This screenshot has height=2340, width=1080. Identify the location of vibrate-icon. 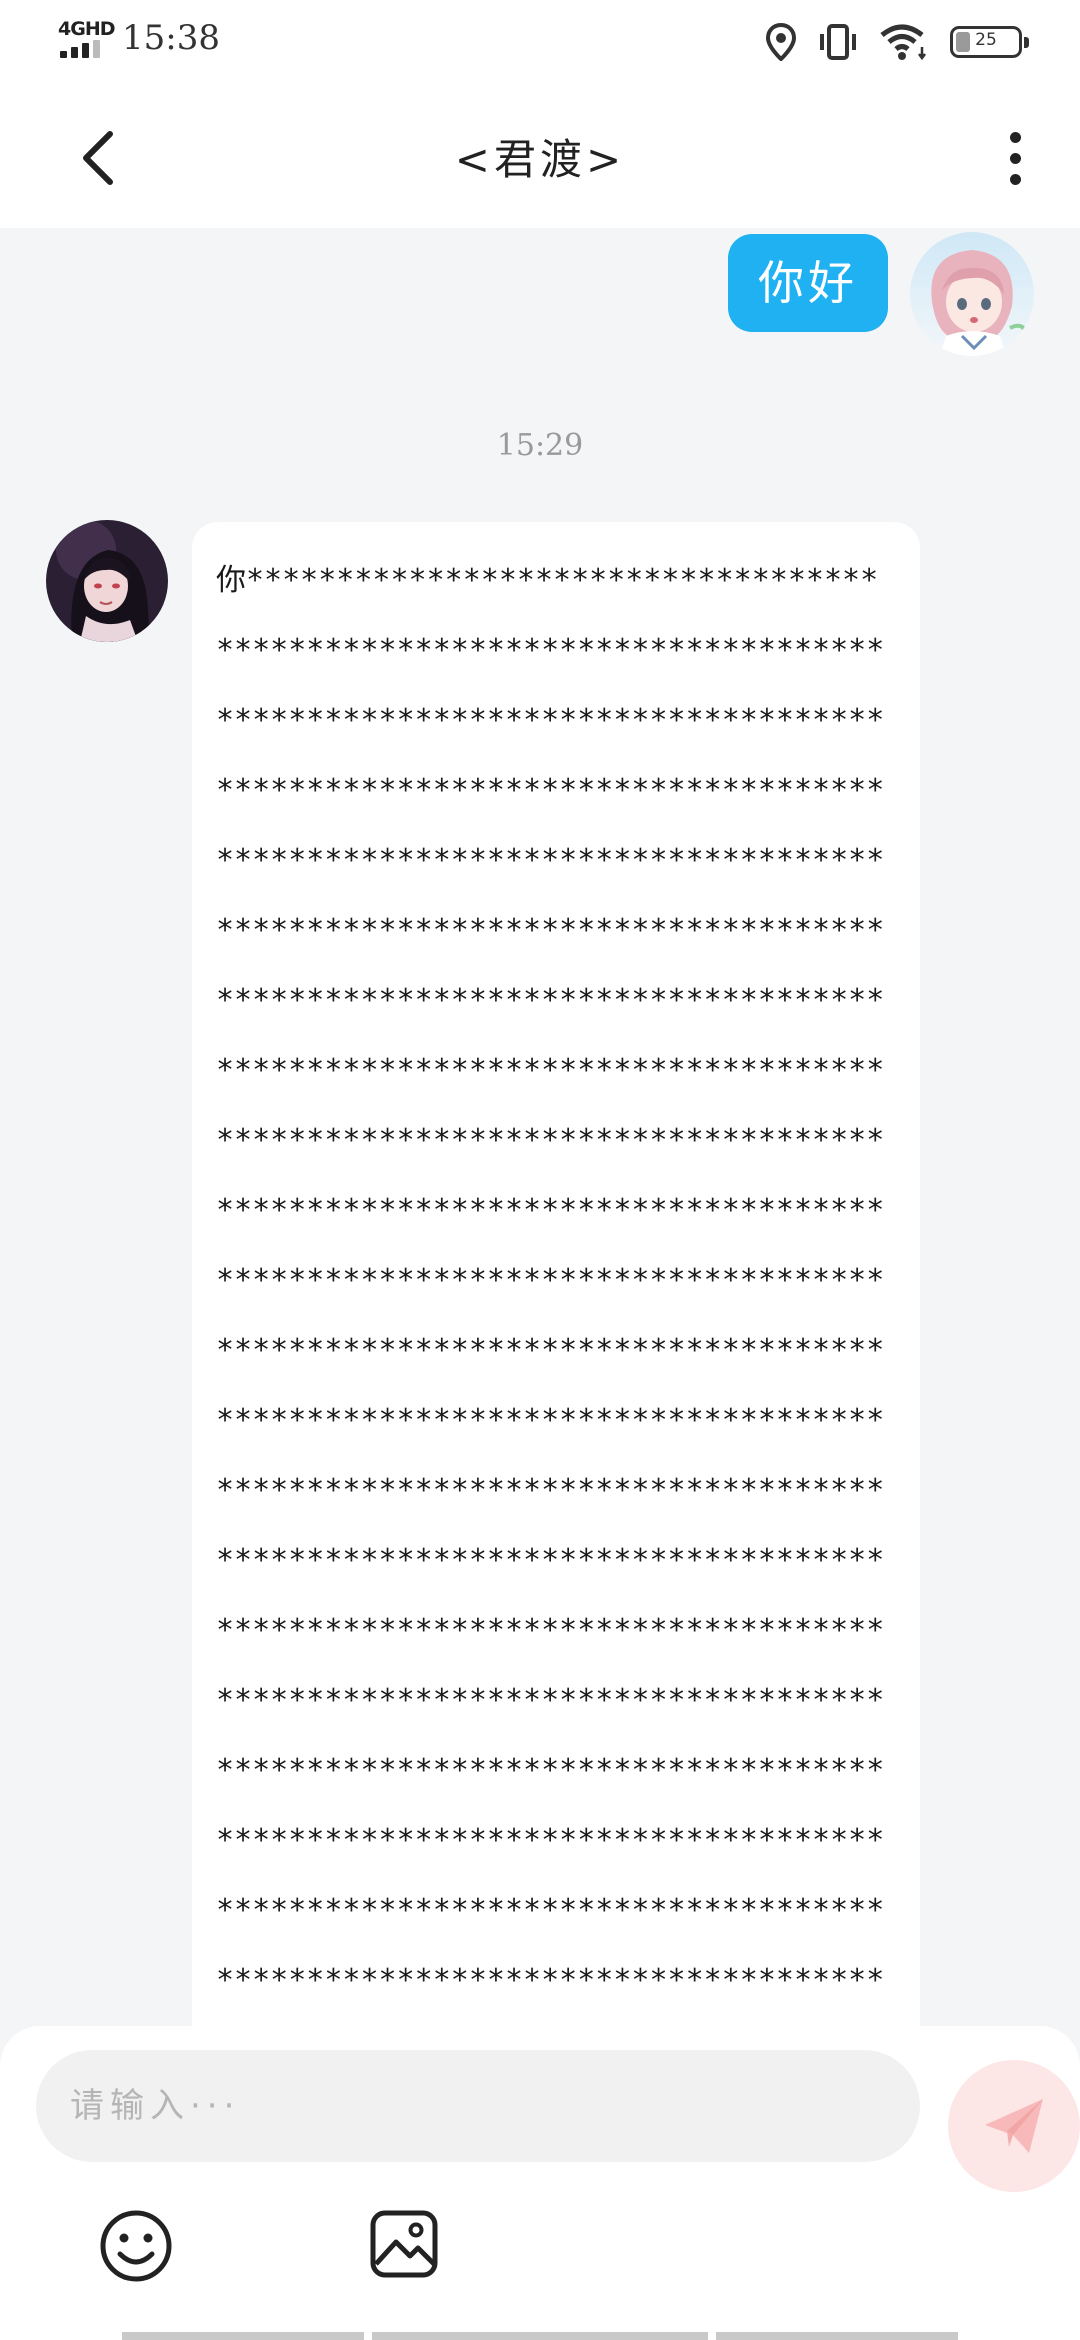
(838, 42).